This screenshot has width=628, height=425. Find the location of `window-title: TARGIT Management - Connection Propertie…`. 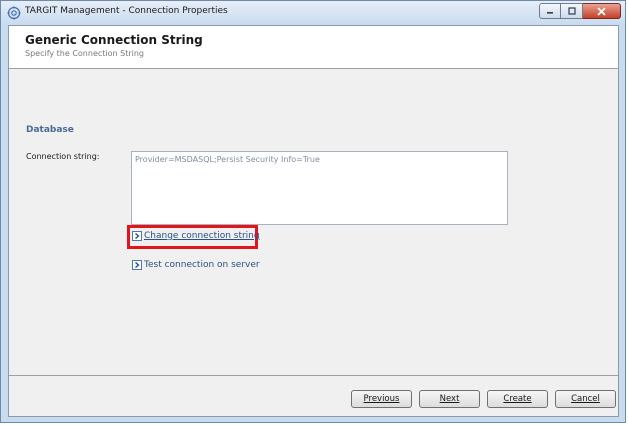

window-title: TARGIT Management - Connection Propertie… is located at coordinates (126, 11).